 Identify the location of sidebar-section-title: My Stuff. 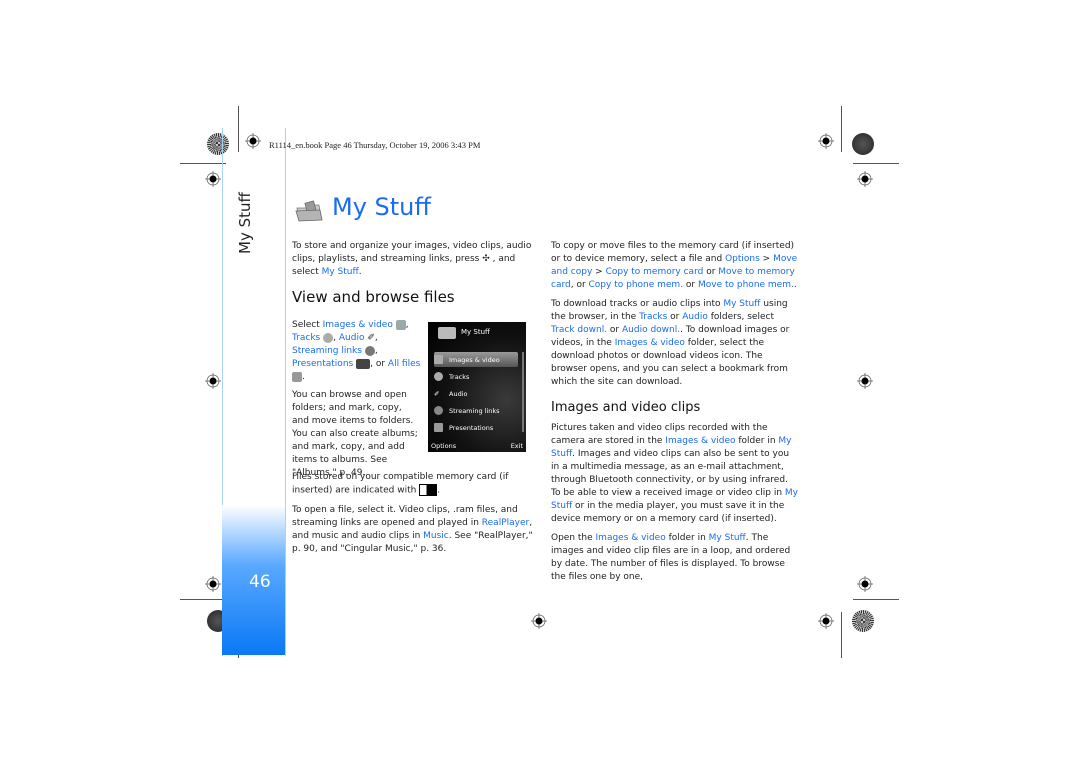
(245, 223).